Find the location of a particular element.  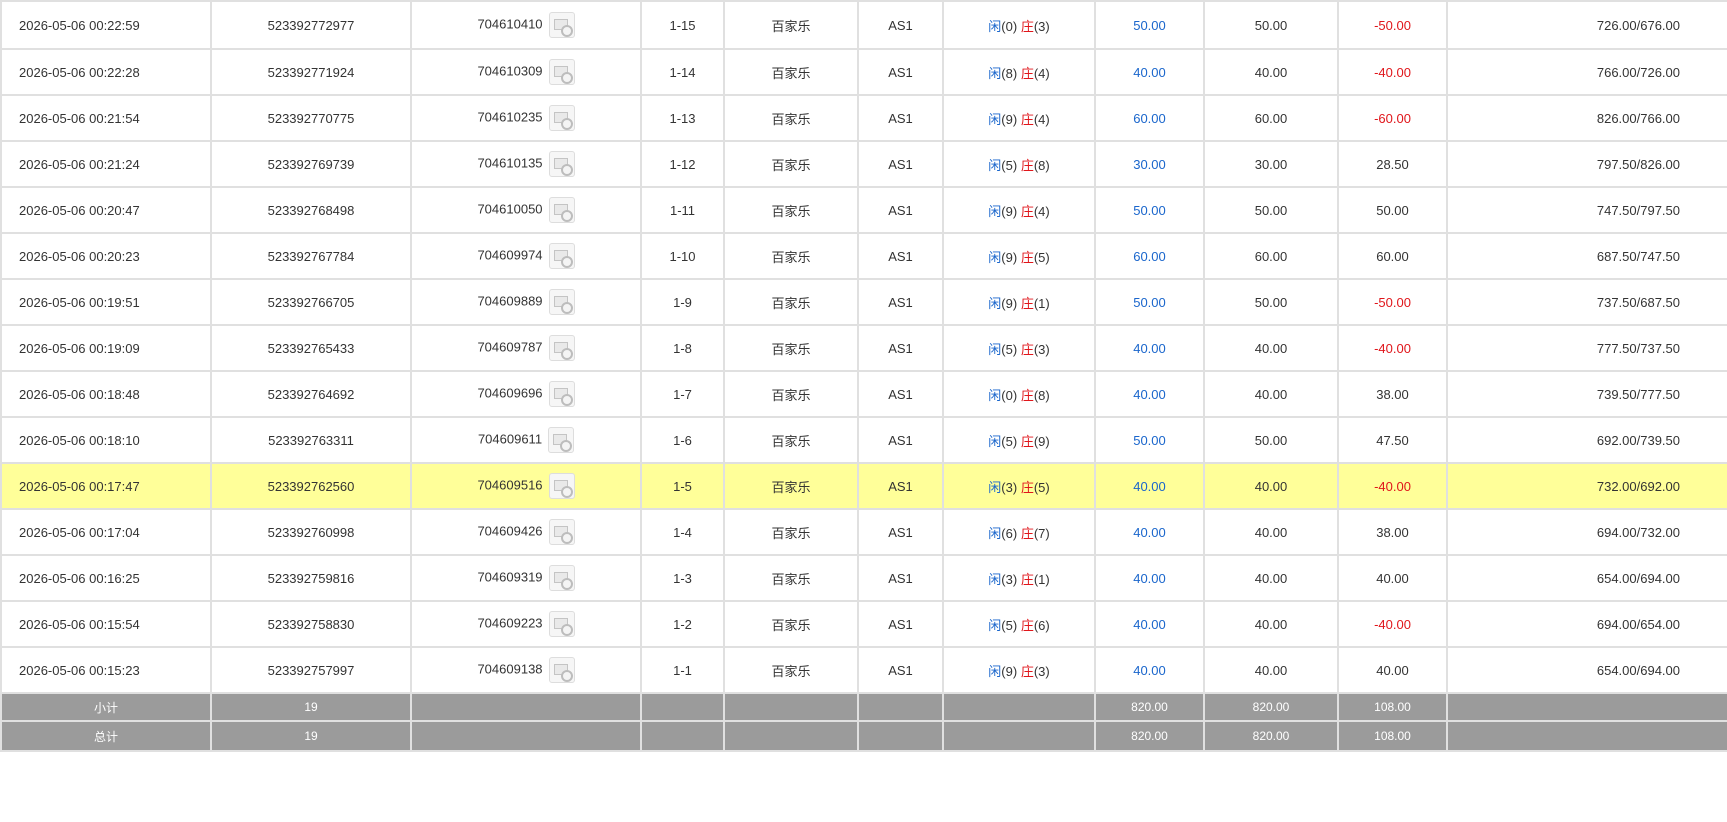

win-loss-cell: -50.00 is located at coordinates (1392, 302).